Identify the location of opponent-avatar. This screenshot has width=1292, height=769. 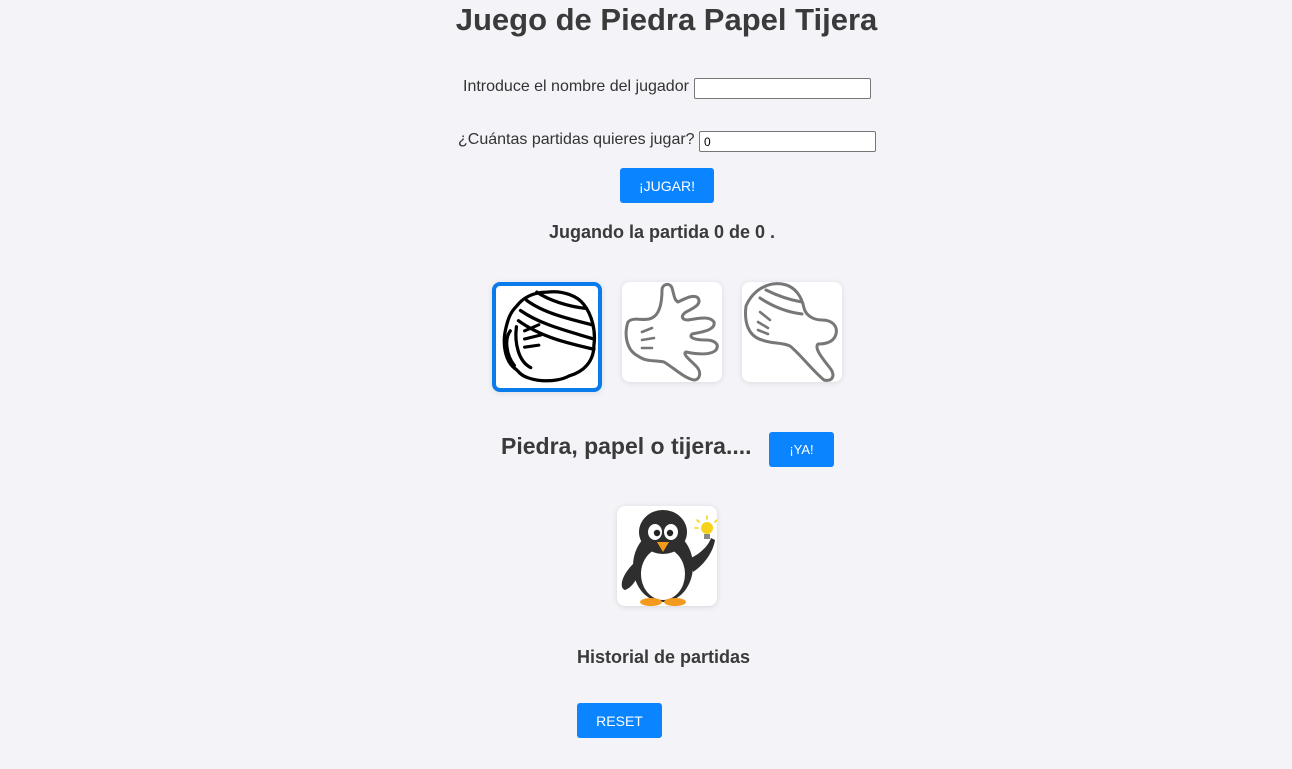
(667, 556).